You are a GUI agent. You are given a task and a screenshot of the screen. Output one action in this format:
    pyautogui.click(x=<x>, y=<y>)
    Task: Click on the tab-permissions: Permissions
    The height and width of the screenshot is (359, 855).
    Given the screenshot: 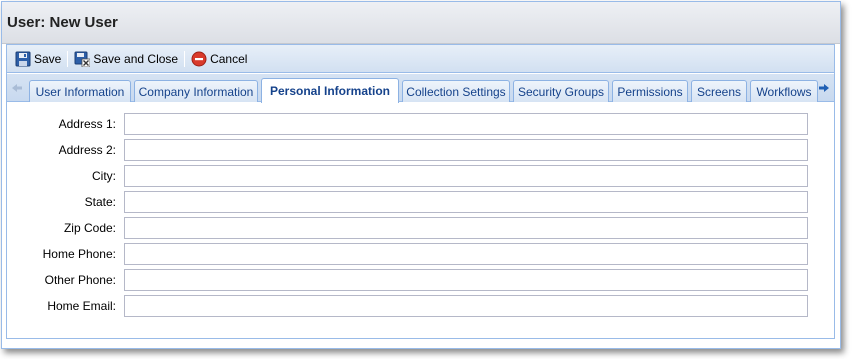 What is the action you would take?
    pyautogui.click(x=650, y=91)
    